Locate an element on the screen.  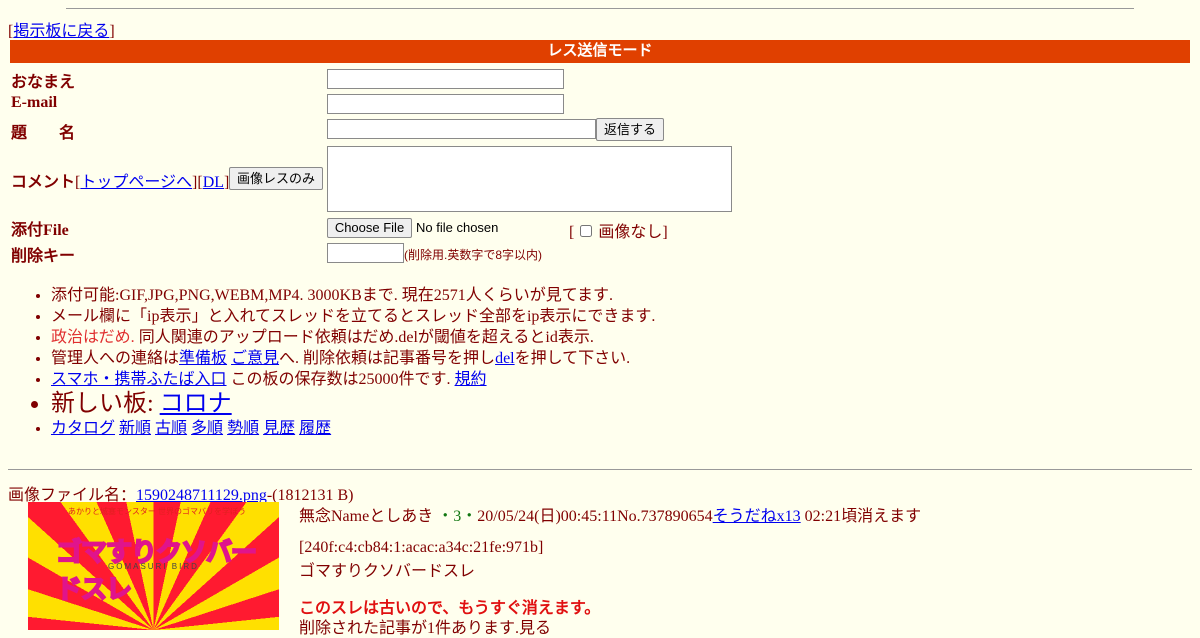
post-history-link: 履歴 is located at coordinates (315, 428).